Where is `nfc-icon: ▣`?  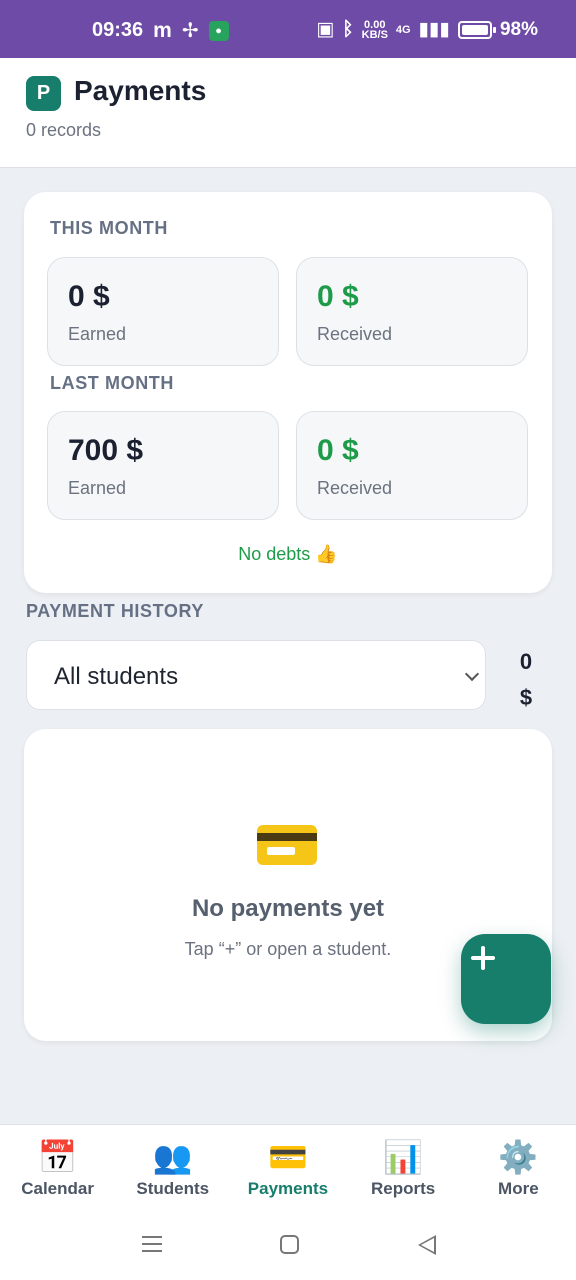
nfc-icon: ▣ is located at coordinates (325, 29).